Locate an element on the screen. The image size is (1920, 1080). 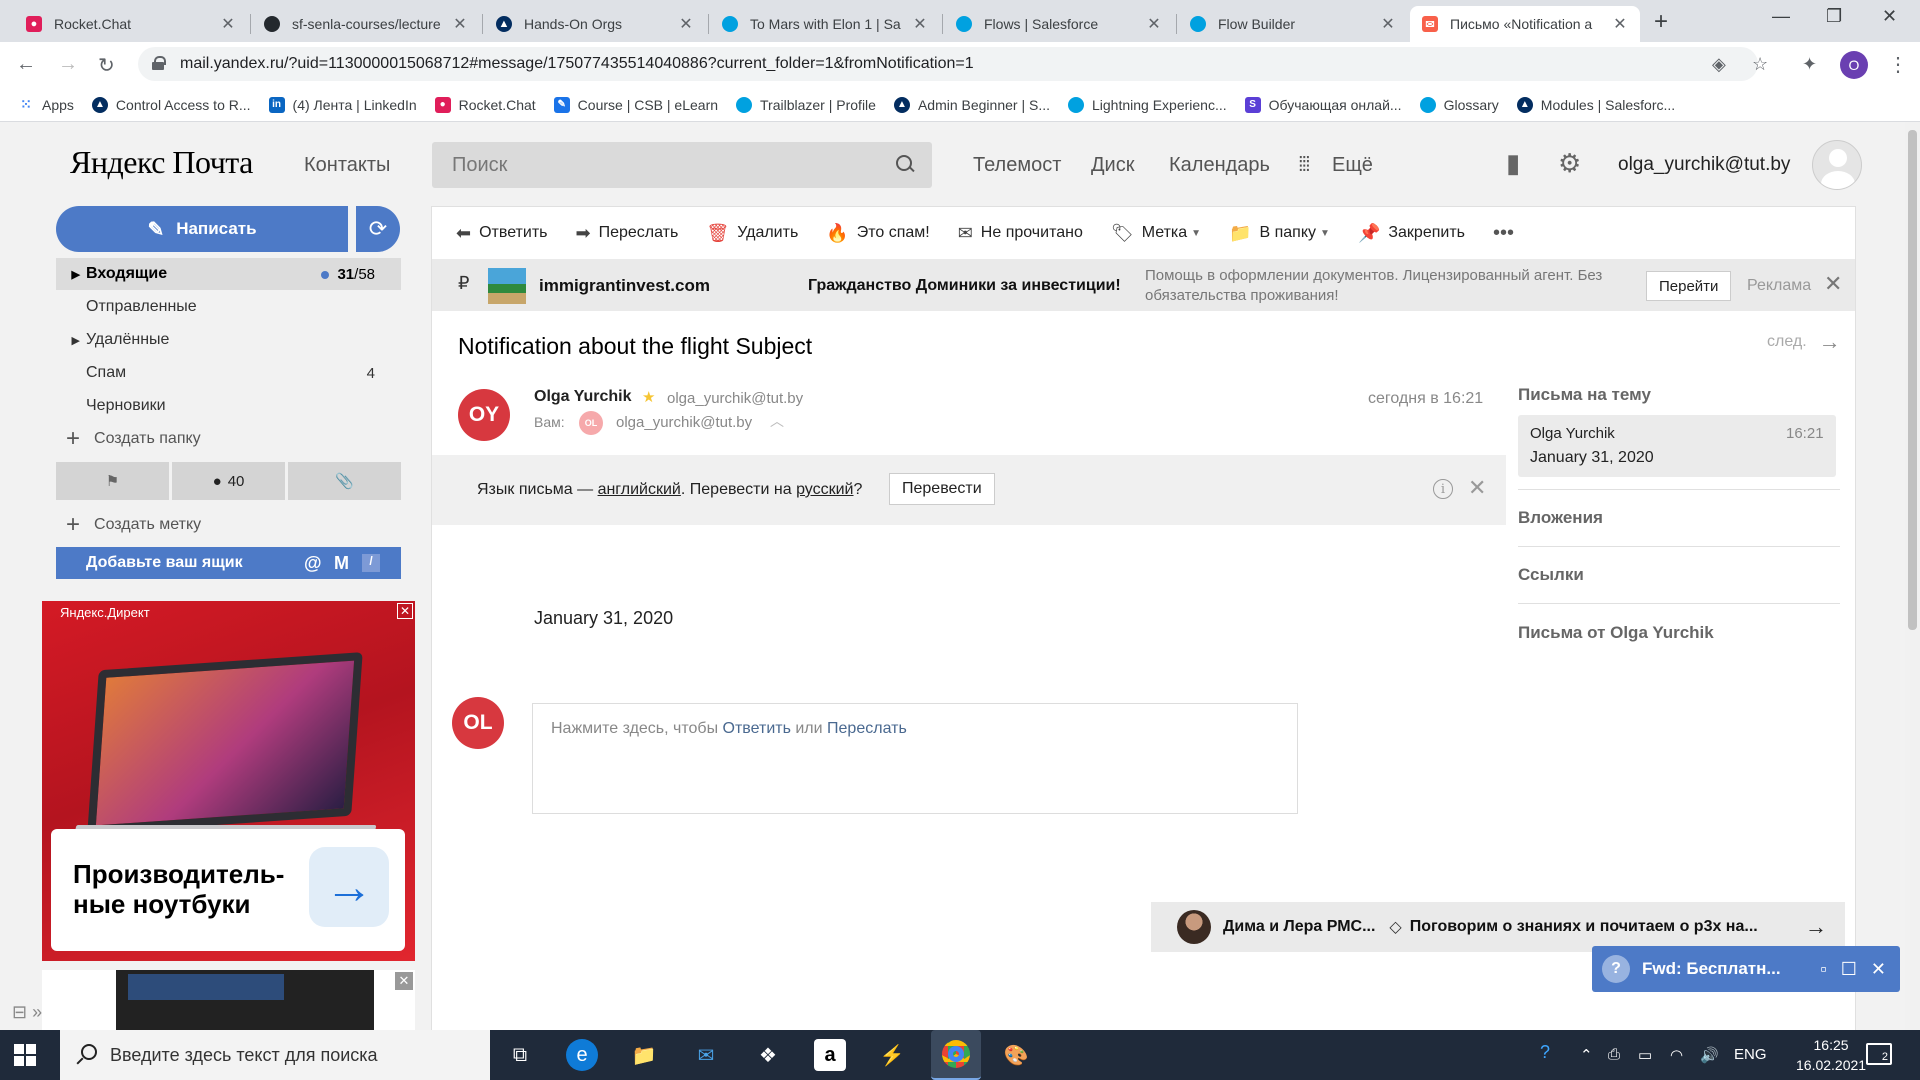
more-actions-icon: ••• is located at coordinates (1503, 233).